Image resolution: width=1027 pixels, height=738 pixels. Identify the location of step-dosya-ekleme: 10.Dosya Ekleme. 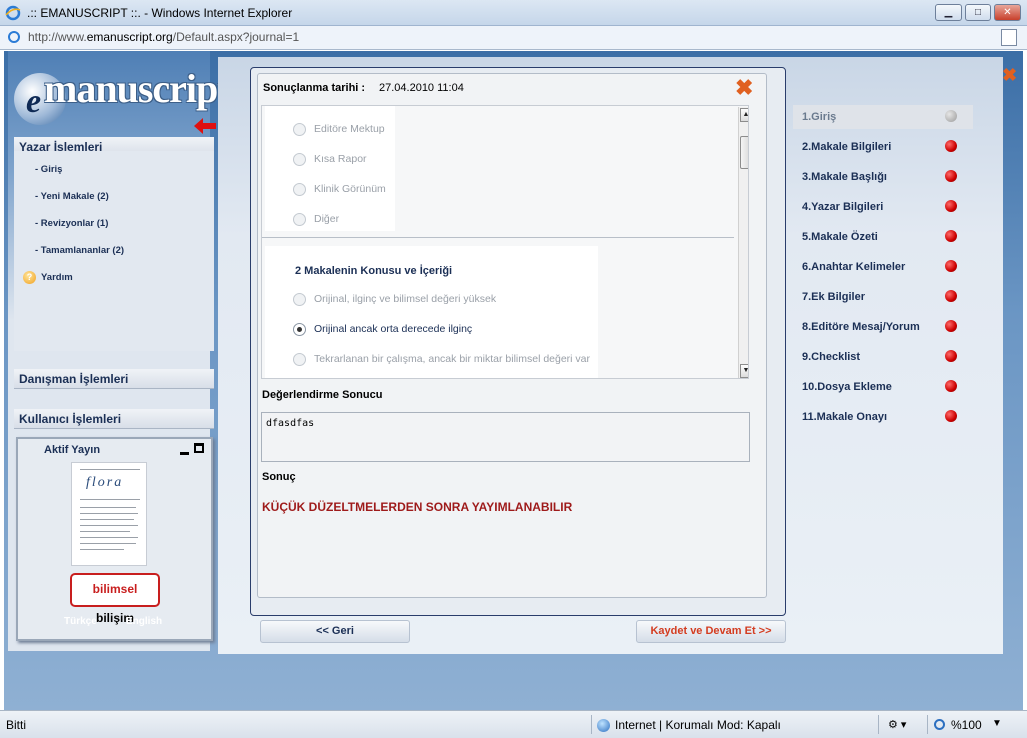
(883, 387).